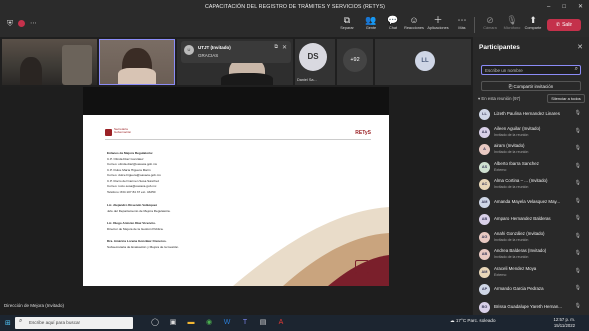  Describe the element at coordinates (532, 273) in the screenshot. I see `participant-row: AM Araceli Mendez Moya Externo 🎙` at that location.